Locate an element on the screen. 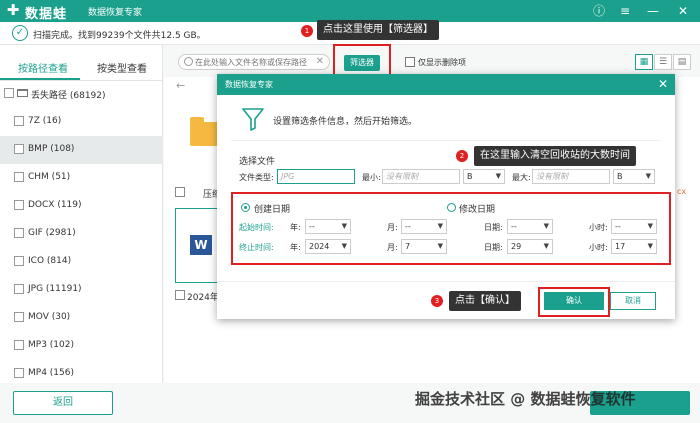  min-size-unit-select: B ▼ is located at coordinates (484, 176).